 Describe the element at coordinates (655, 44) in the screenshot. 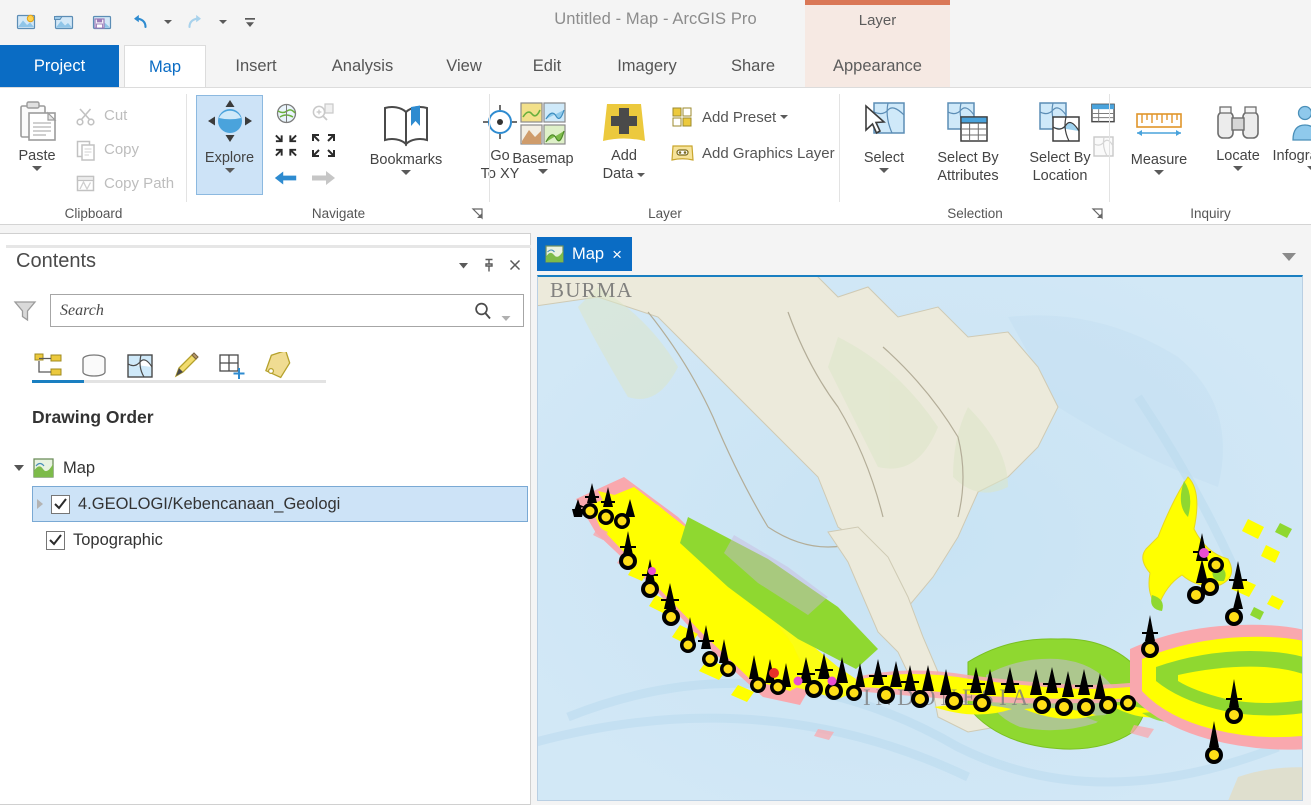

I see `title-bar: Layer Untitled - Map - ArcGIS Pro` at that location.